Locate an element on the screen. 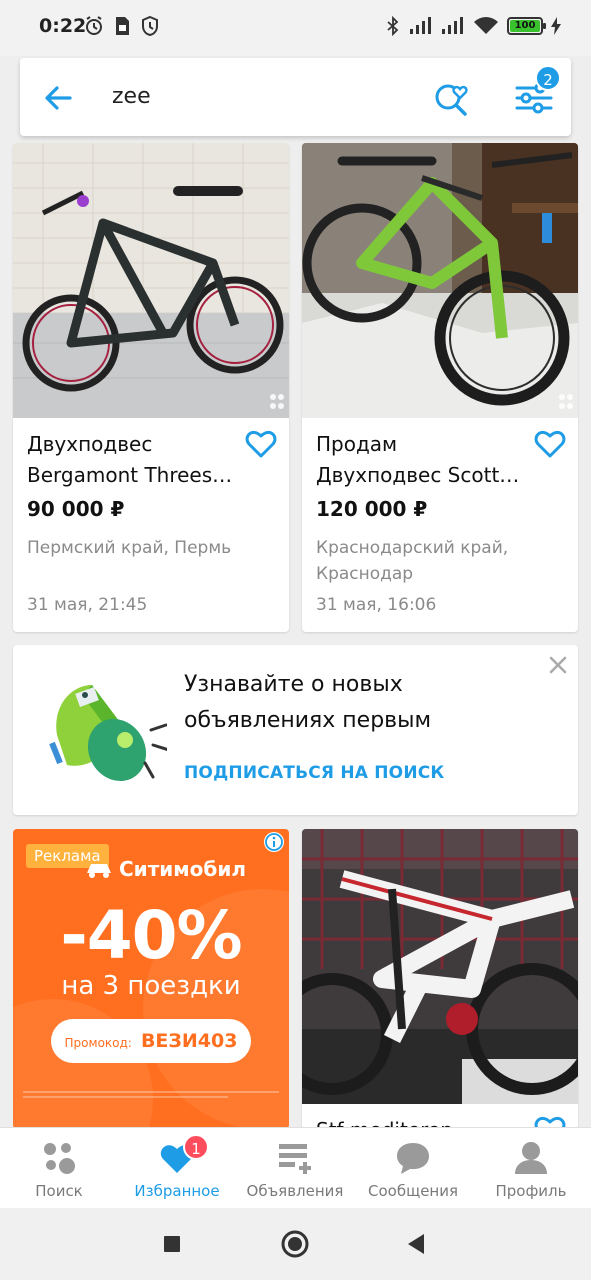 Image resolution: width=591 pixels, height=1280 pixels. close-icon is located at coordinates (558, 665).